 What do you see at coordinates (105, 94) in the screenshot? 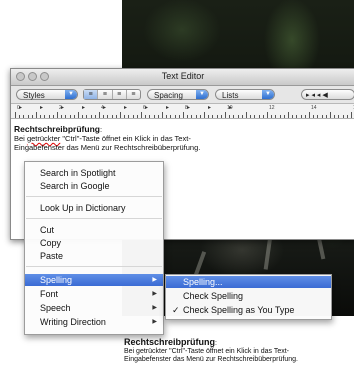
I see `align-center-icon: ≡` at bounding box center [105, 94].